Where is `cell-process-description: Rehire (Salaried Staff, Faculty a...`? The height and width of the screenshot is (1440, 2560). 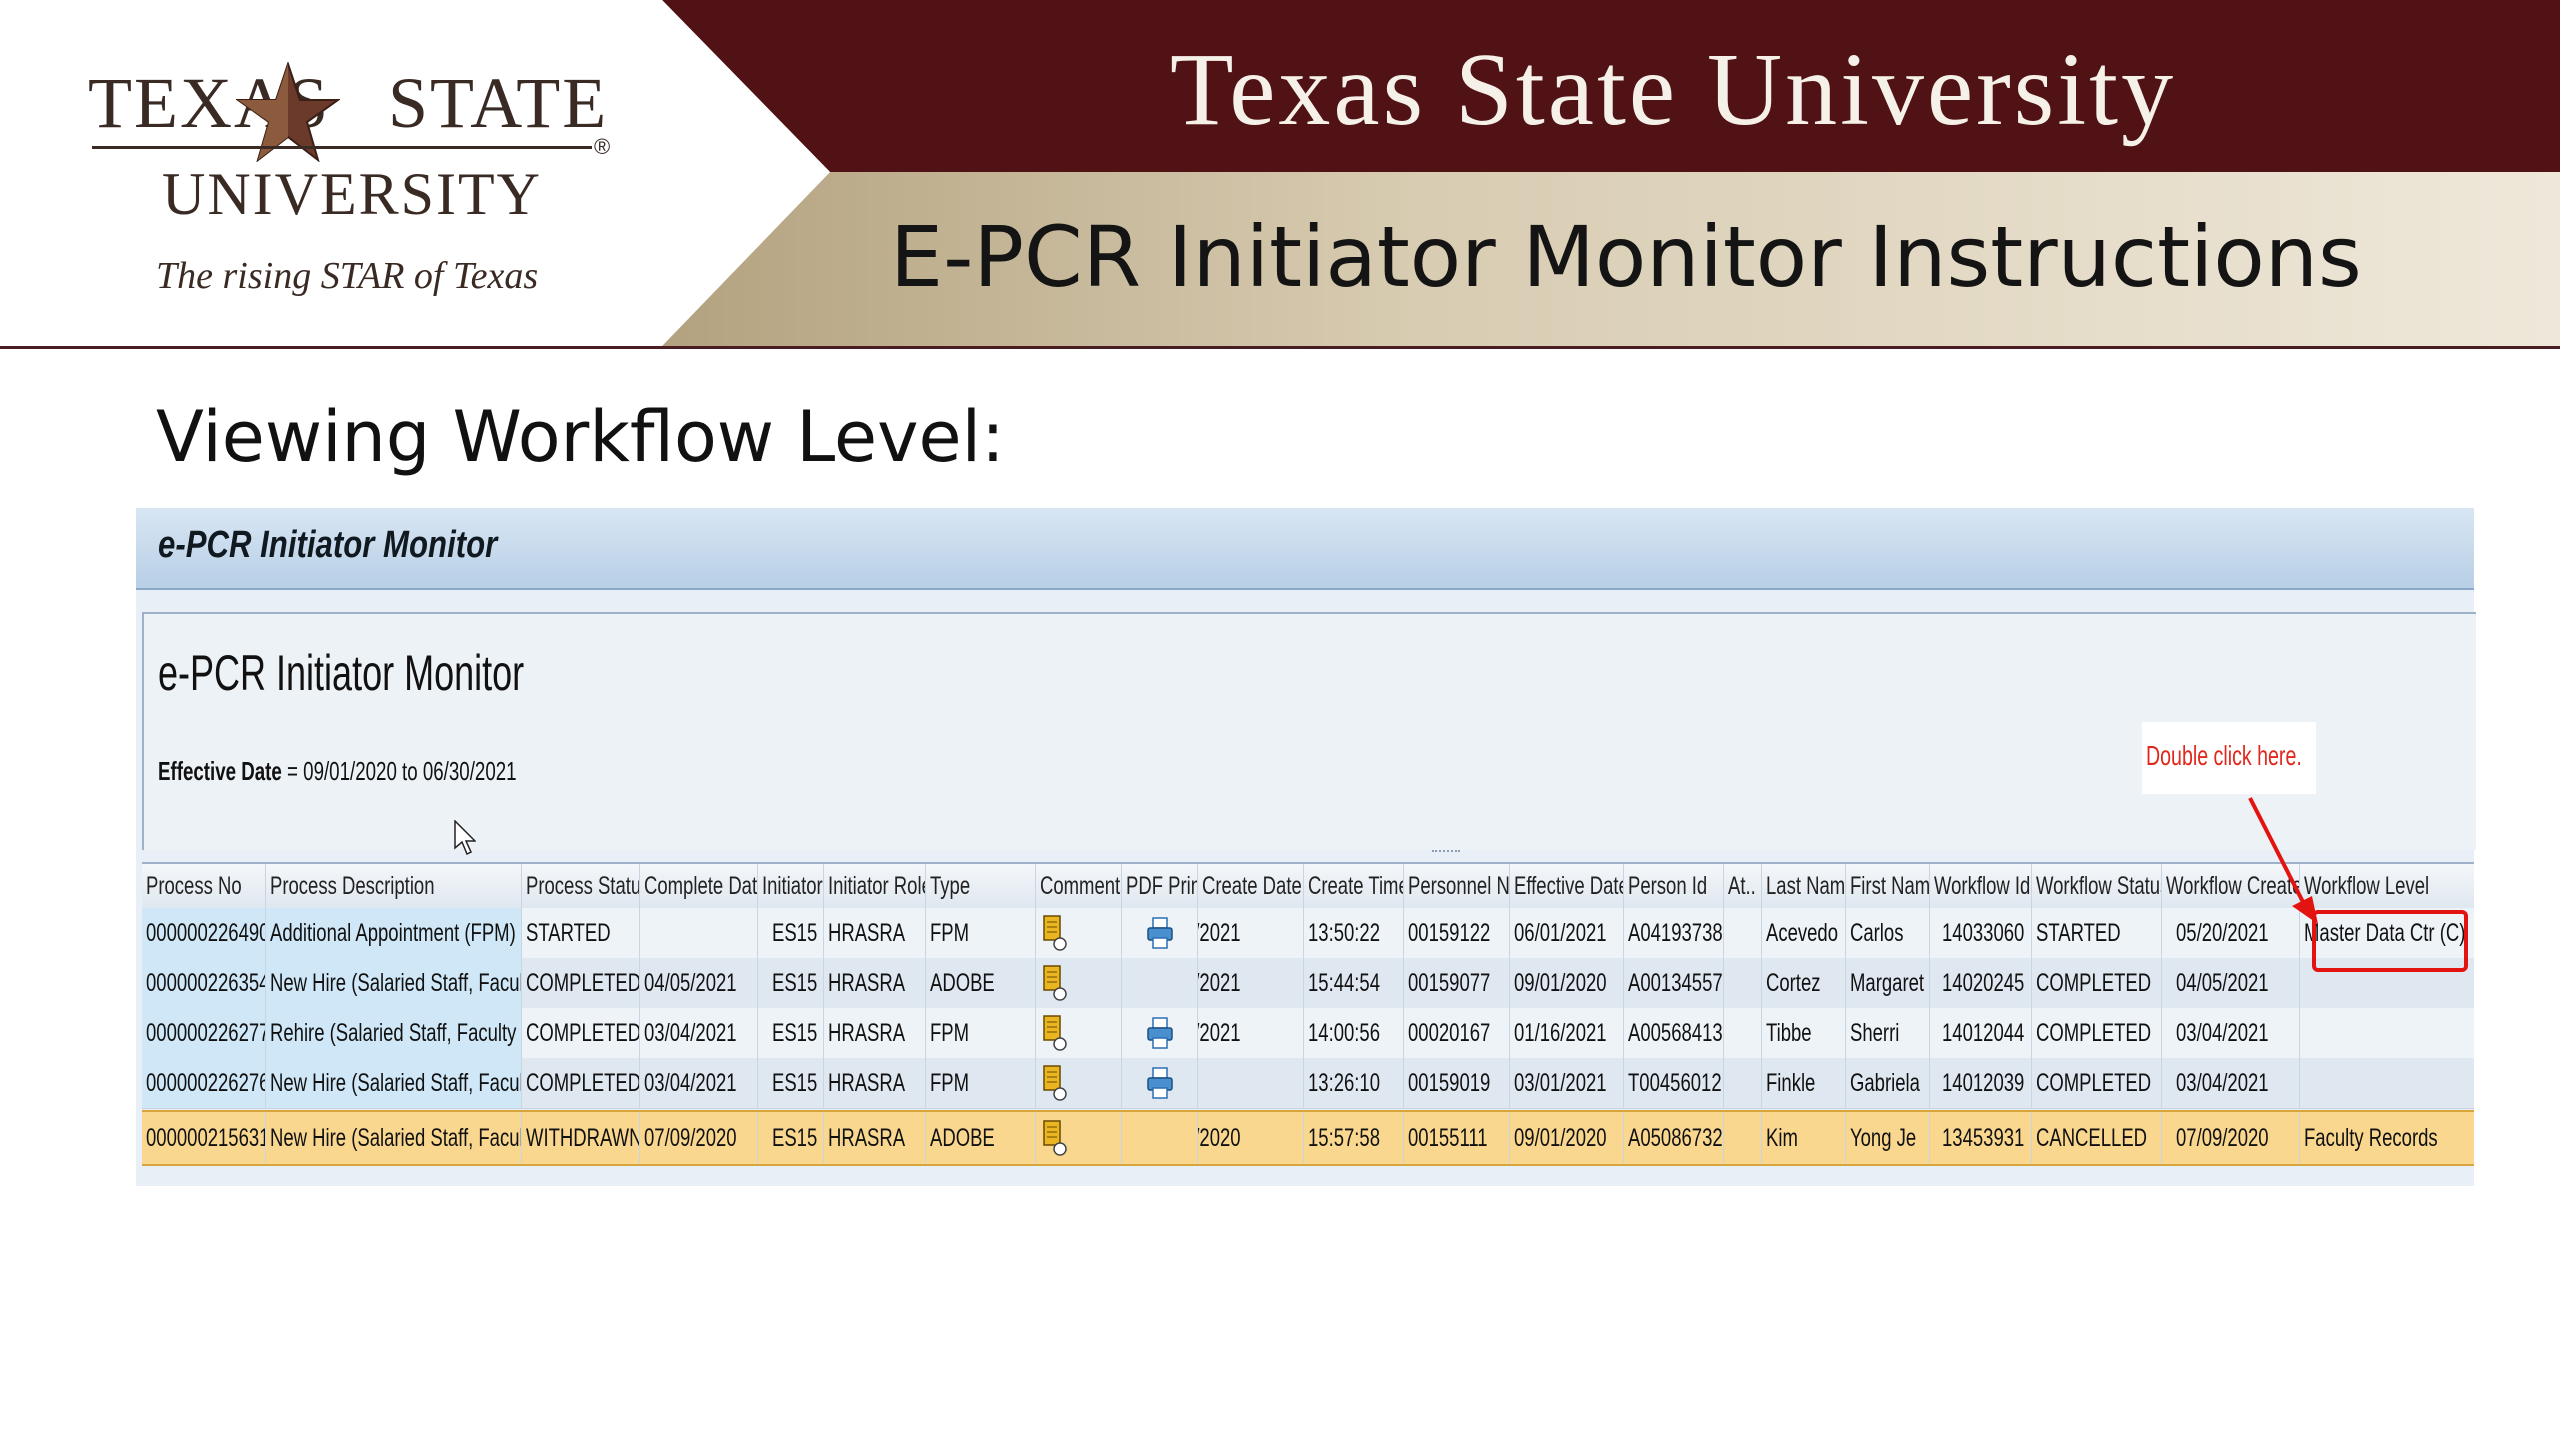 cell-process-description: Rehire (Salaried Staff, Faculty a... is located at coordinates (394, 1033).